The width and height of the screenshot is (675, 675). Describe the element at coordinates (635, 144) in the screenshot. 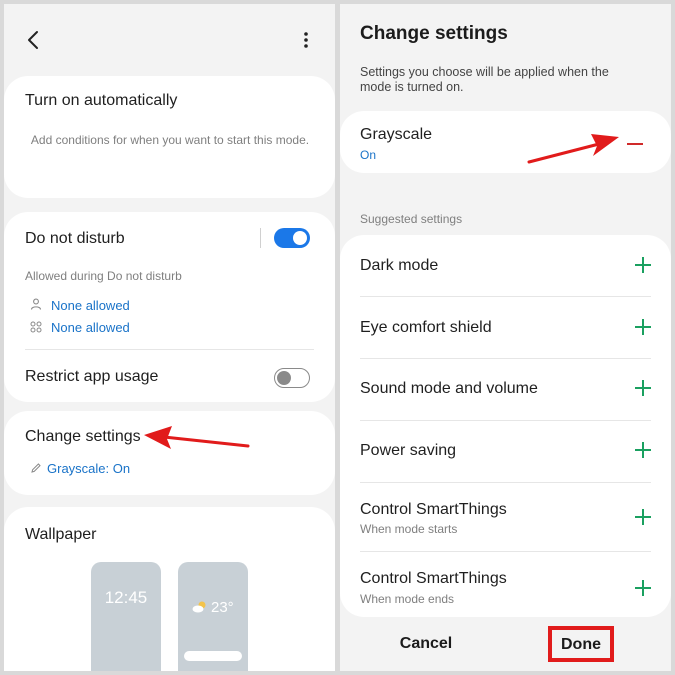

I see `remove-grayscale-button` at that location.